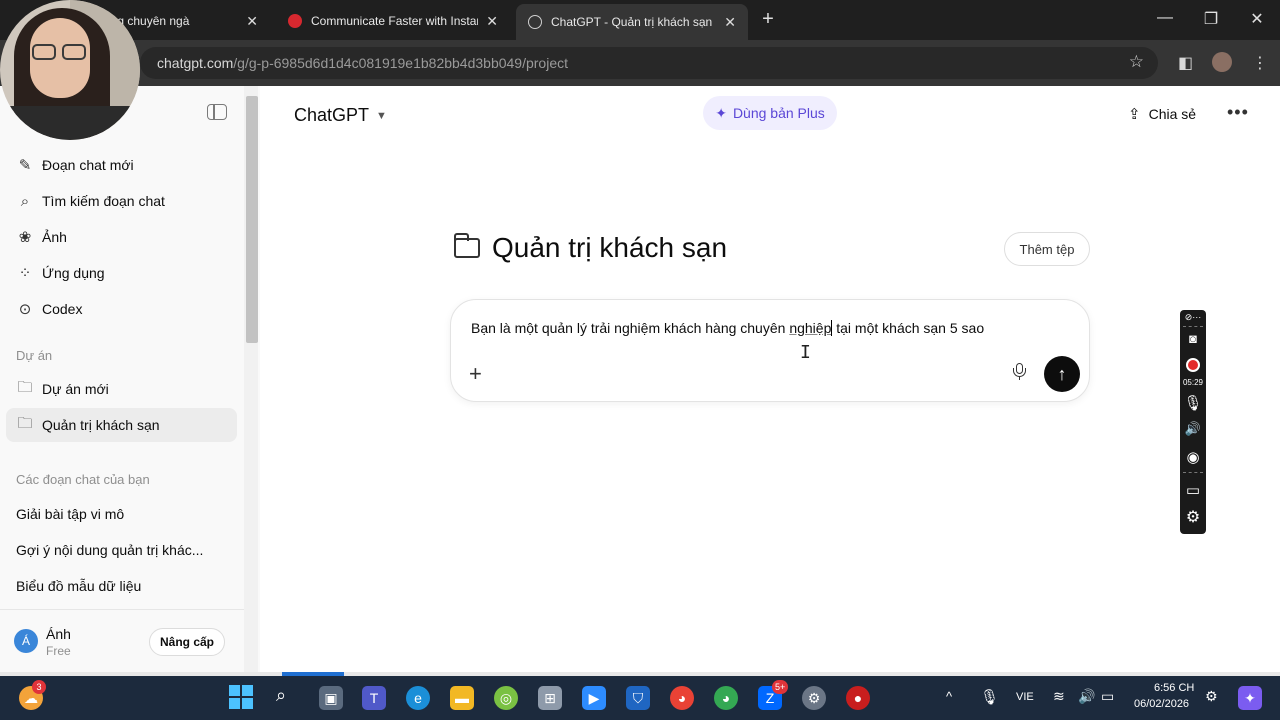  What do you see at coordinates (1107, 696) in the screenshot?
I see `battery-icon: ▭` at bounding box center [1107, 696].